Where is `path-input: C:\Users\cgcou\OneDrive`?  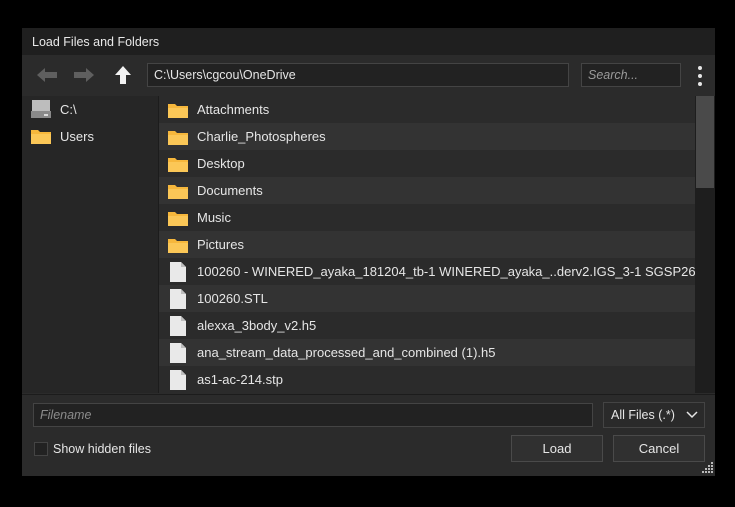 path-input: C:\Users\cgcou\OneDrive is located at coordinates (358, 75).